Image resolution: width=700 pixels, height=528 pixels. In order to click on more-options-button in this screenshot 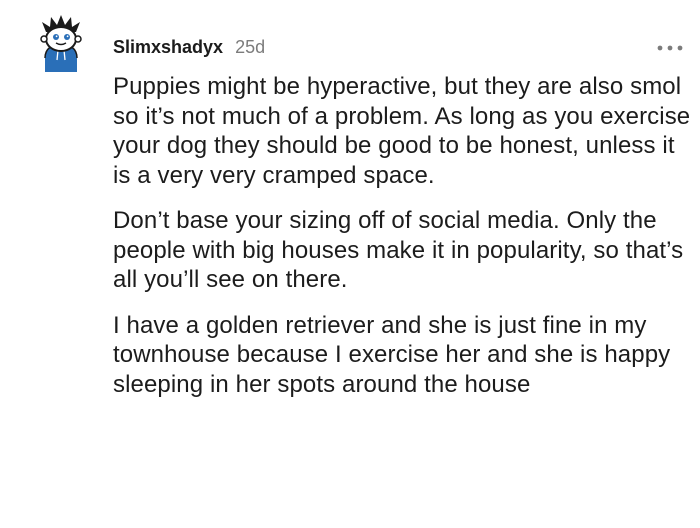, I will do `click(670, 48)`.